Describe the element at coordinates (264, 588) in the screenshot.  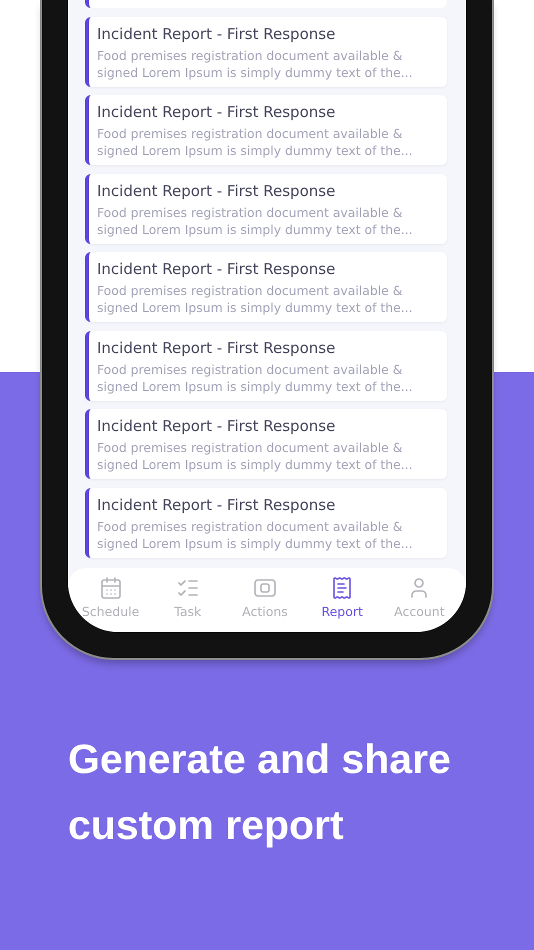
I see `square-icon` at that location.